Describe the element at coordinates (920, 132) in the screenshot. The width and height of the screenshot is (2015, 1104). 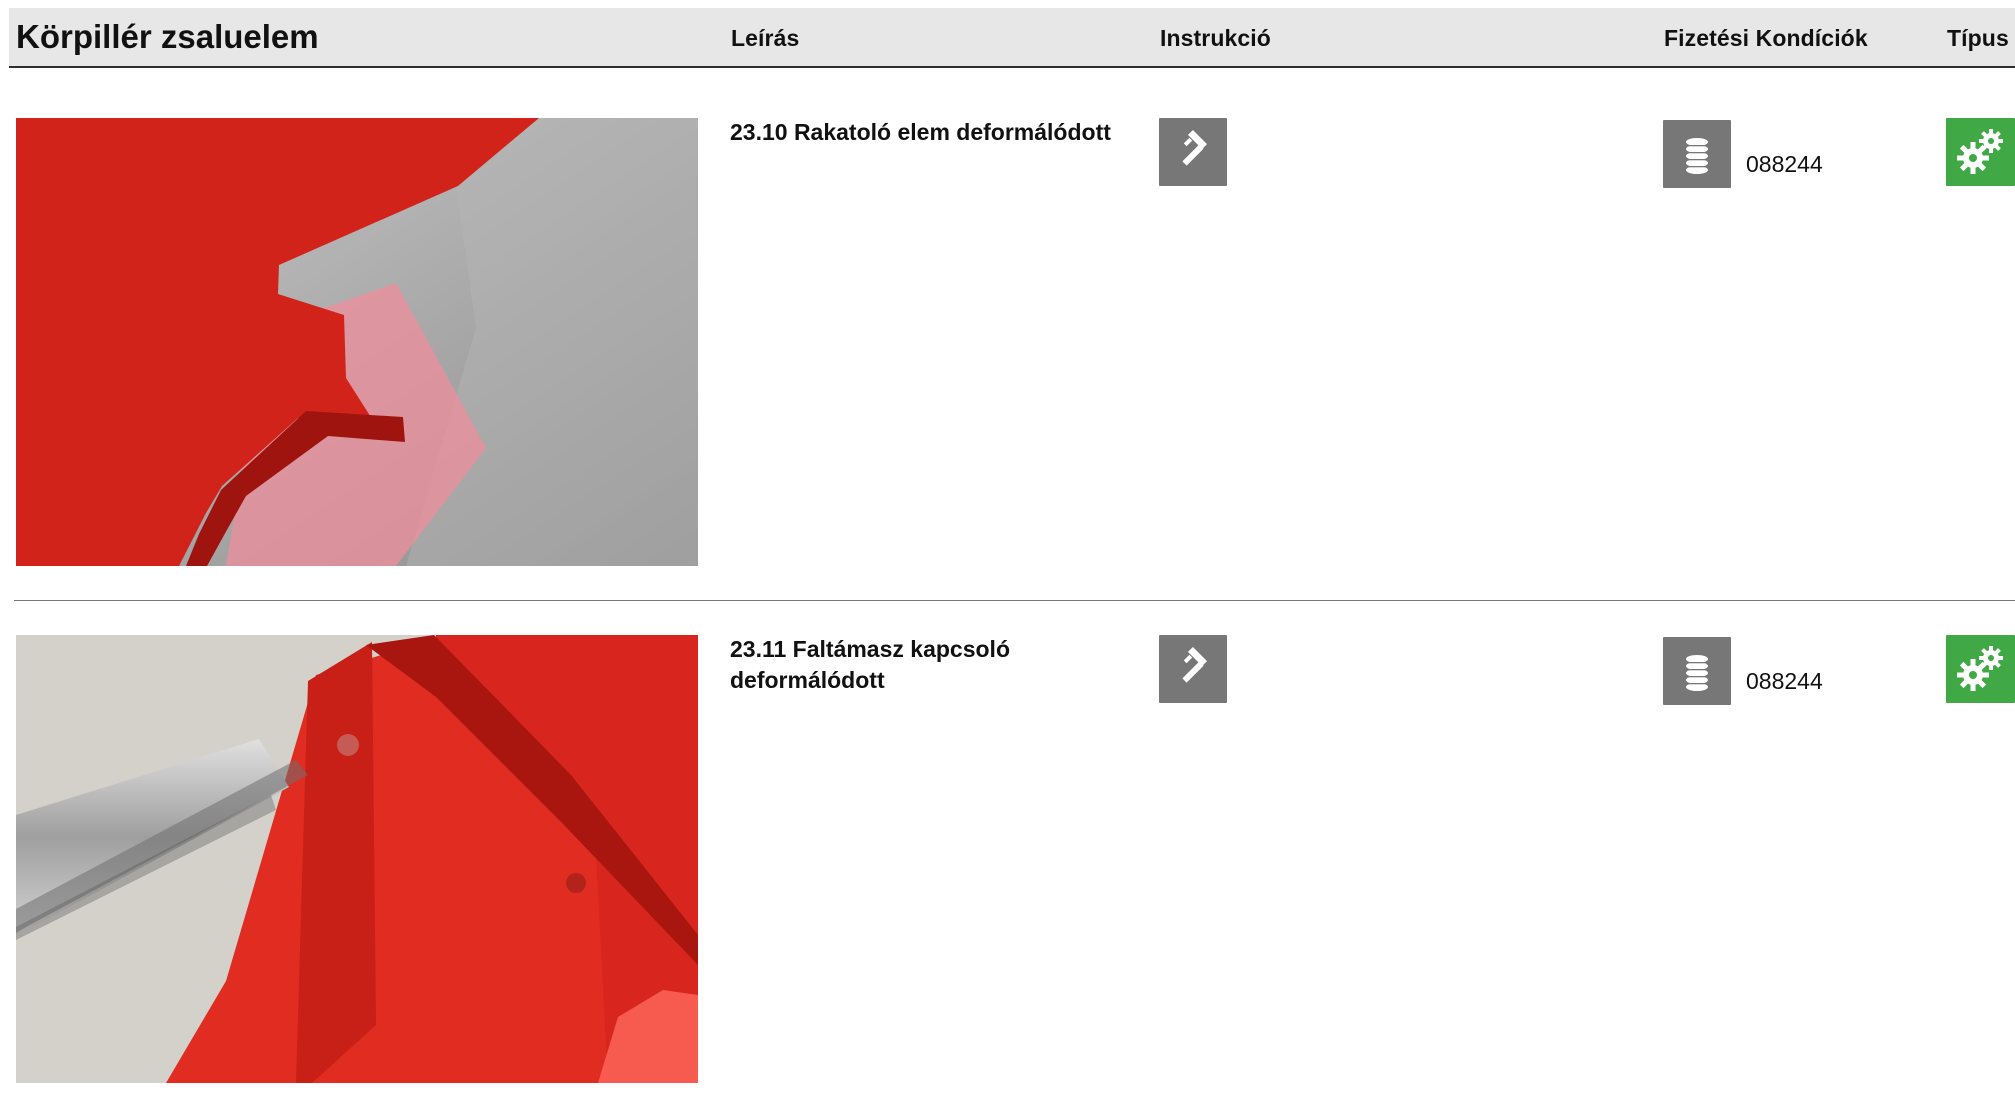
I see `row-description: 23.10 Rakatoló elem deformálódott` at that location.